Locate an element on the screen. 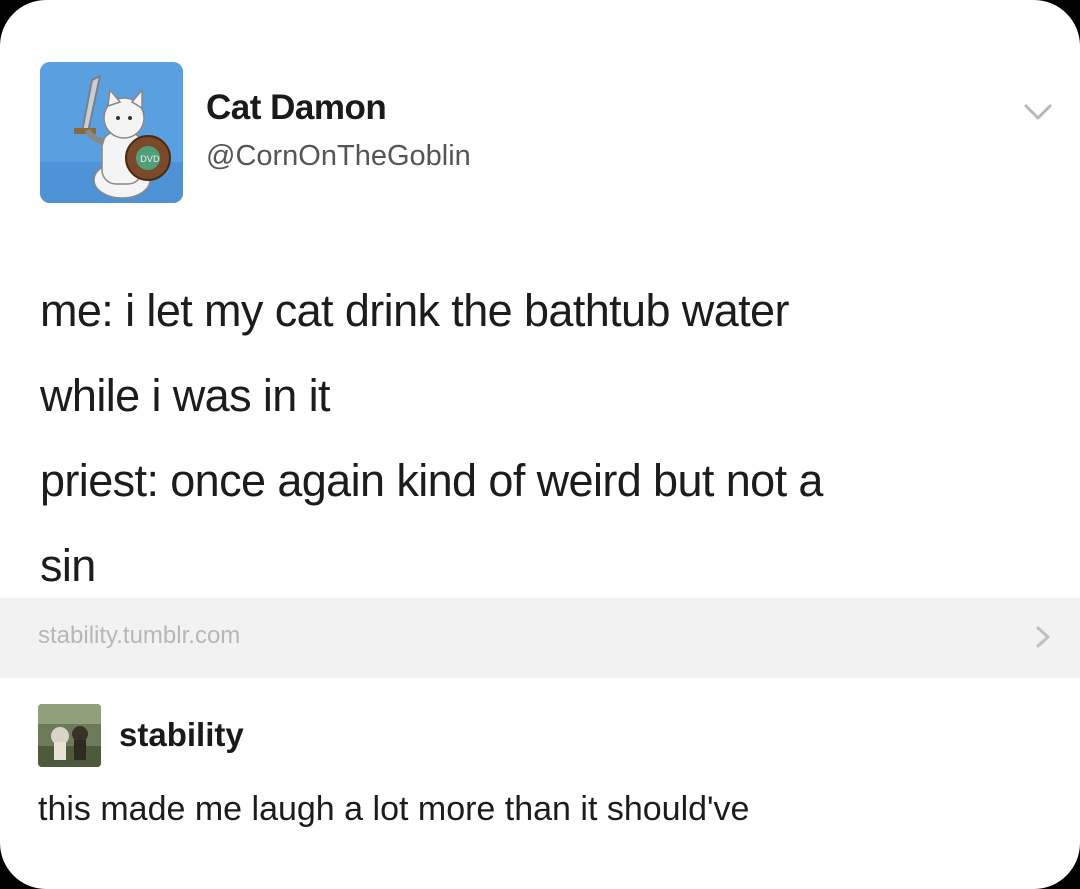  author-display-name: Cat Damon is located at coordinates (296, 108).